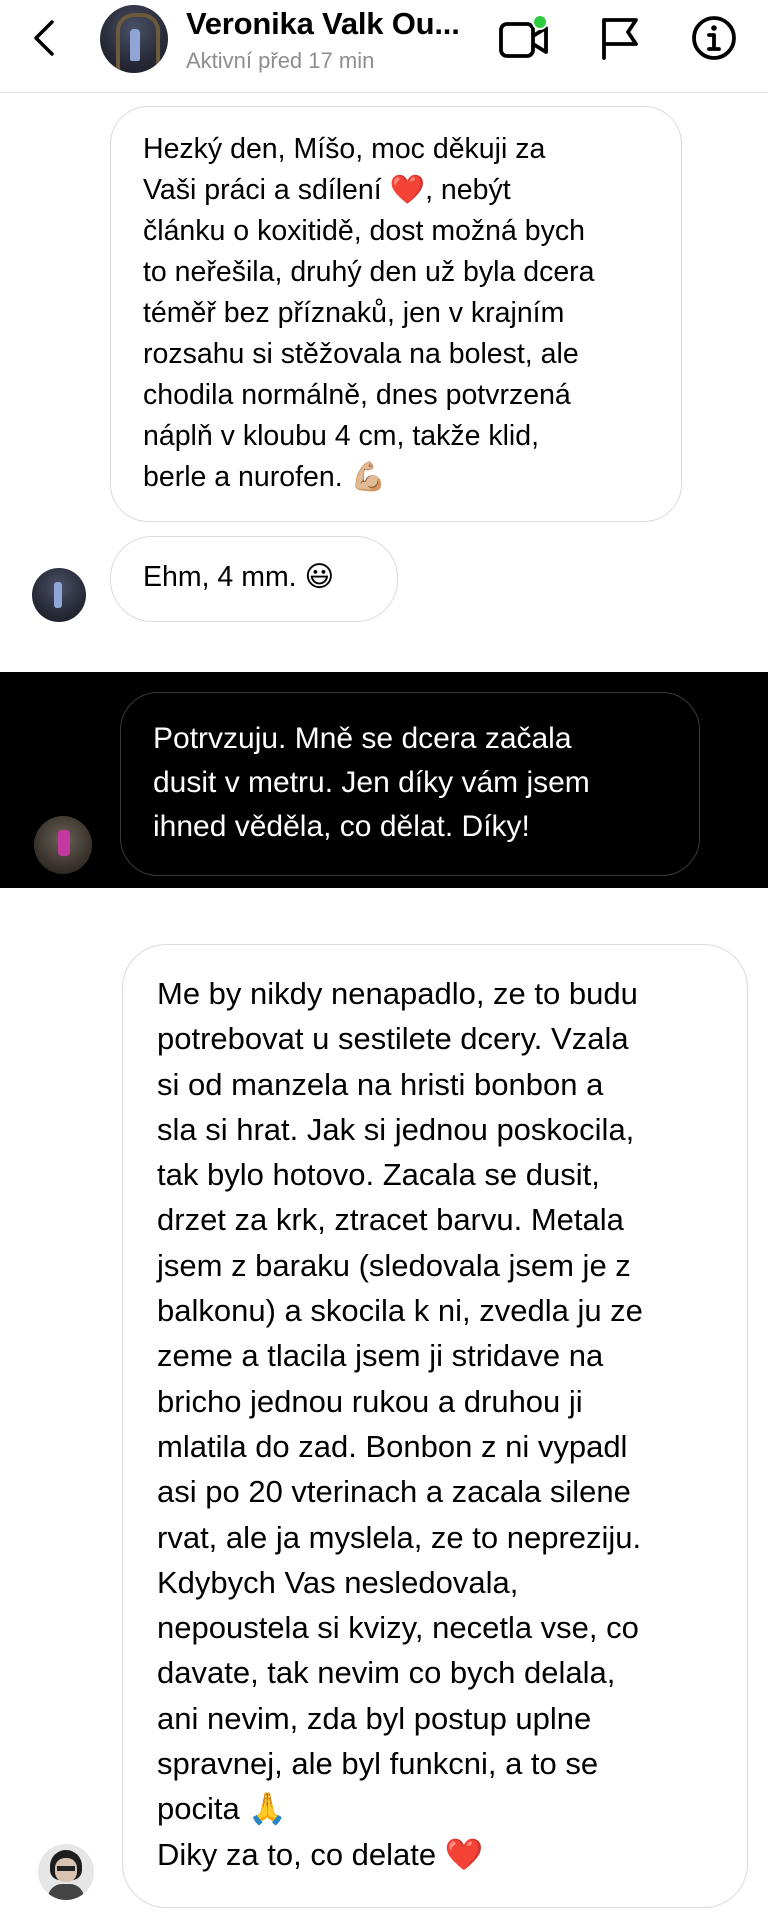  Describe the element at coordinates (523, 38) in the screenshot. I see `video-call-icon` at that location.